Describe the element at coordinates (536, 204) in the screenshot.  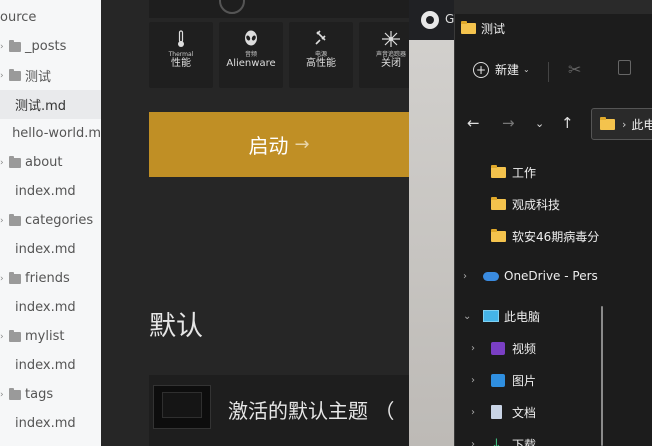
I see `nav-pane-label: 观成科技` at that location.